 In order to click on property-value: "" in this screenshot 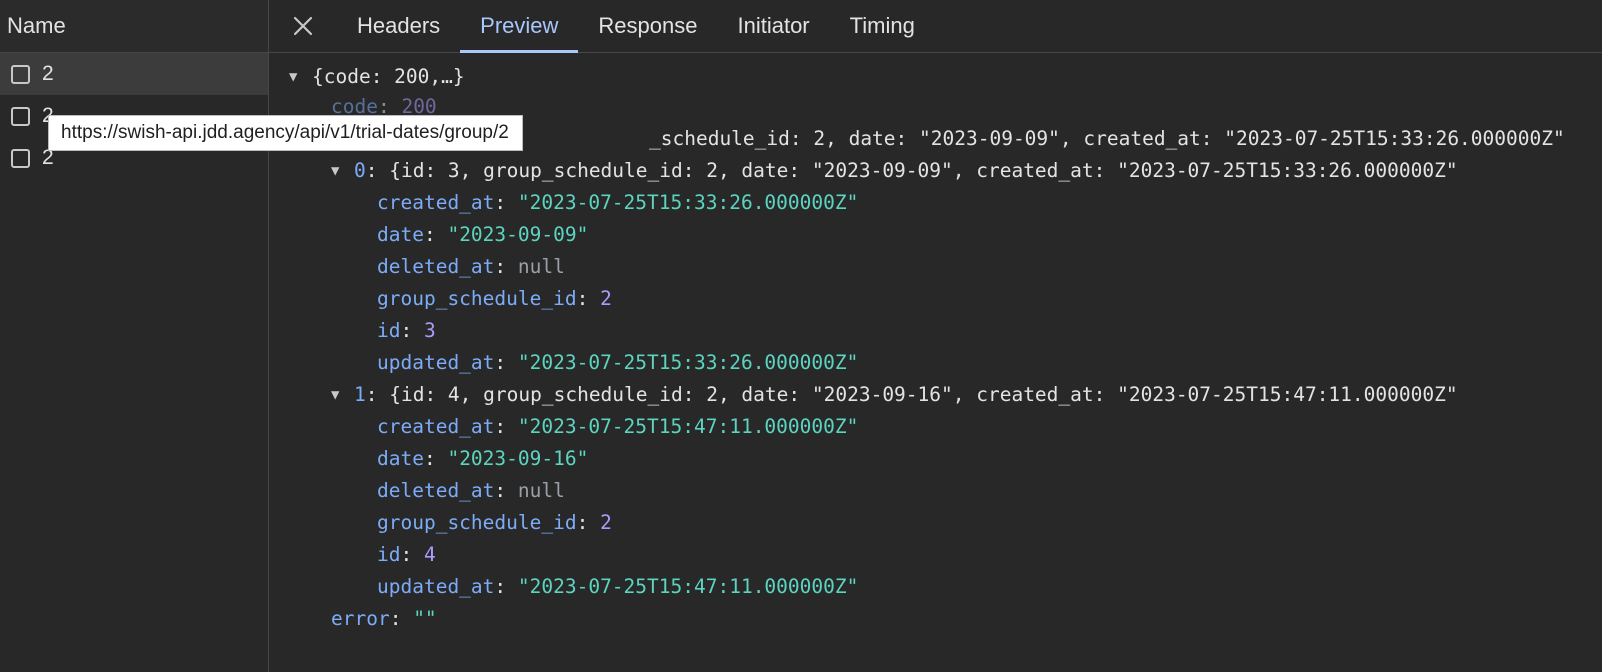, I will do `click(425, 618)`.